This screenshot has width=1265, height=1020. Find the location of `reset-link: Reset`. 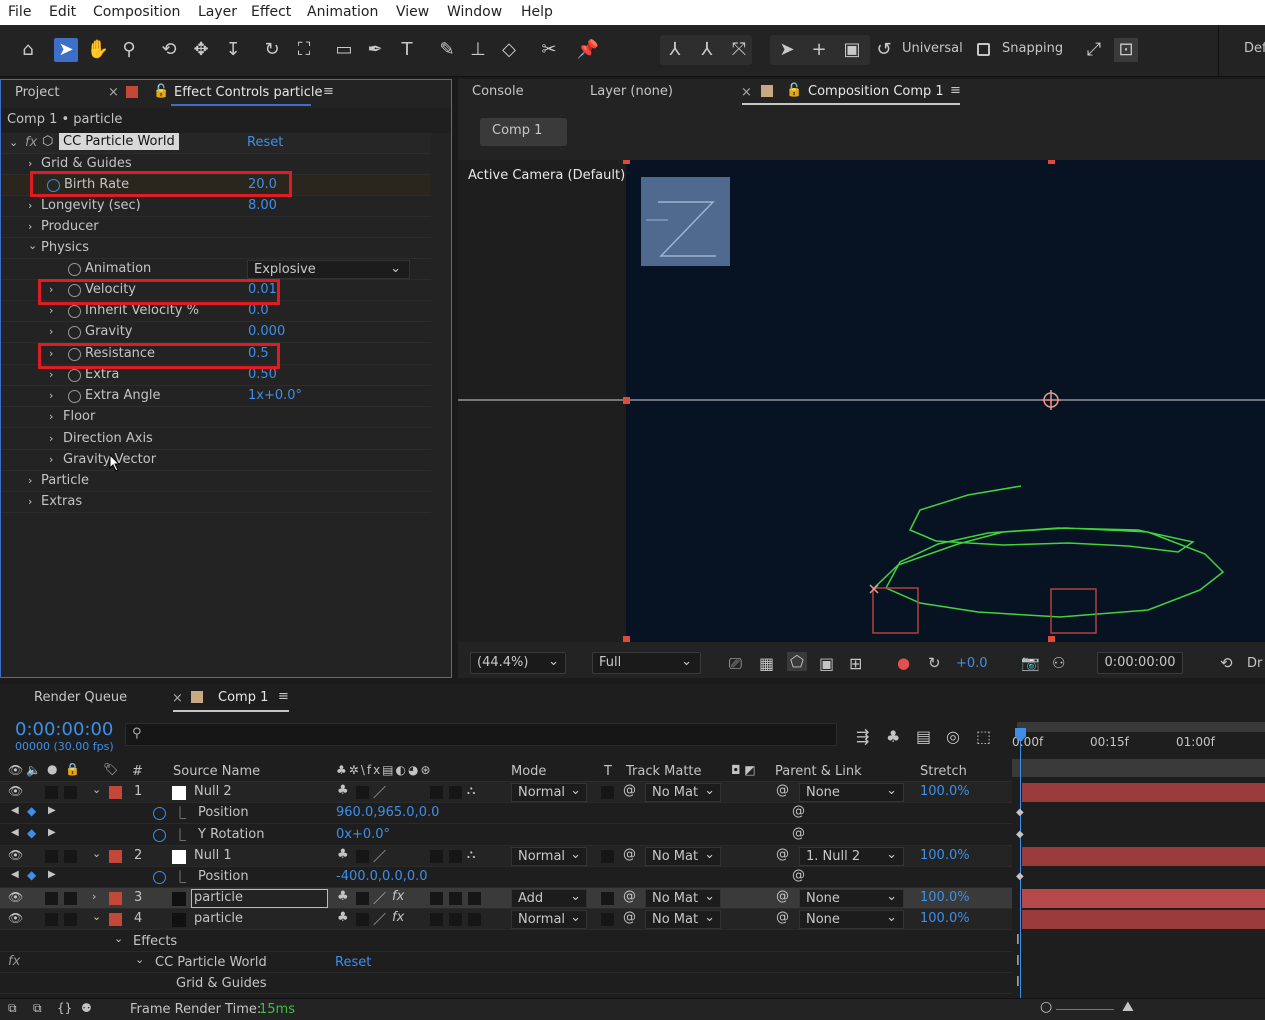

reset-link: Reset is located at coordinates (353, 962).